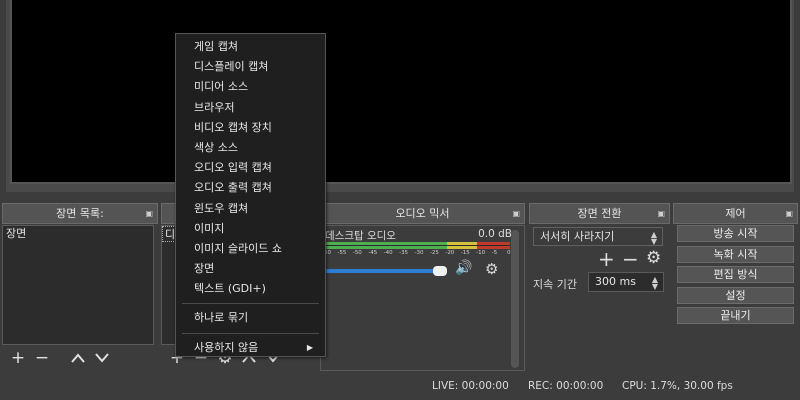  I want to click on meter-scale-label: -50, so click(357, 253).